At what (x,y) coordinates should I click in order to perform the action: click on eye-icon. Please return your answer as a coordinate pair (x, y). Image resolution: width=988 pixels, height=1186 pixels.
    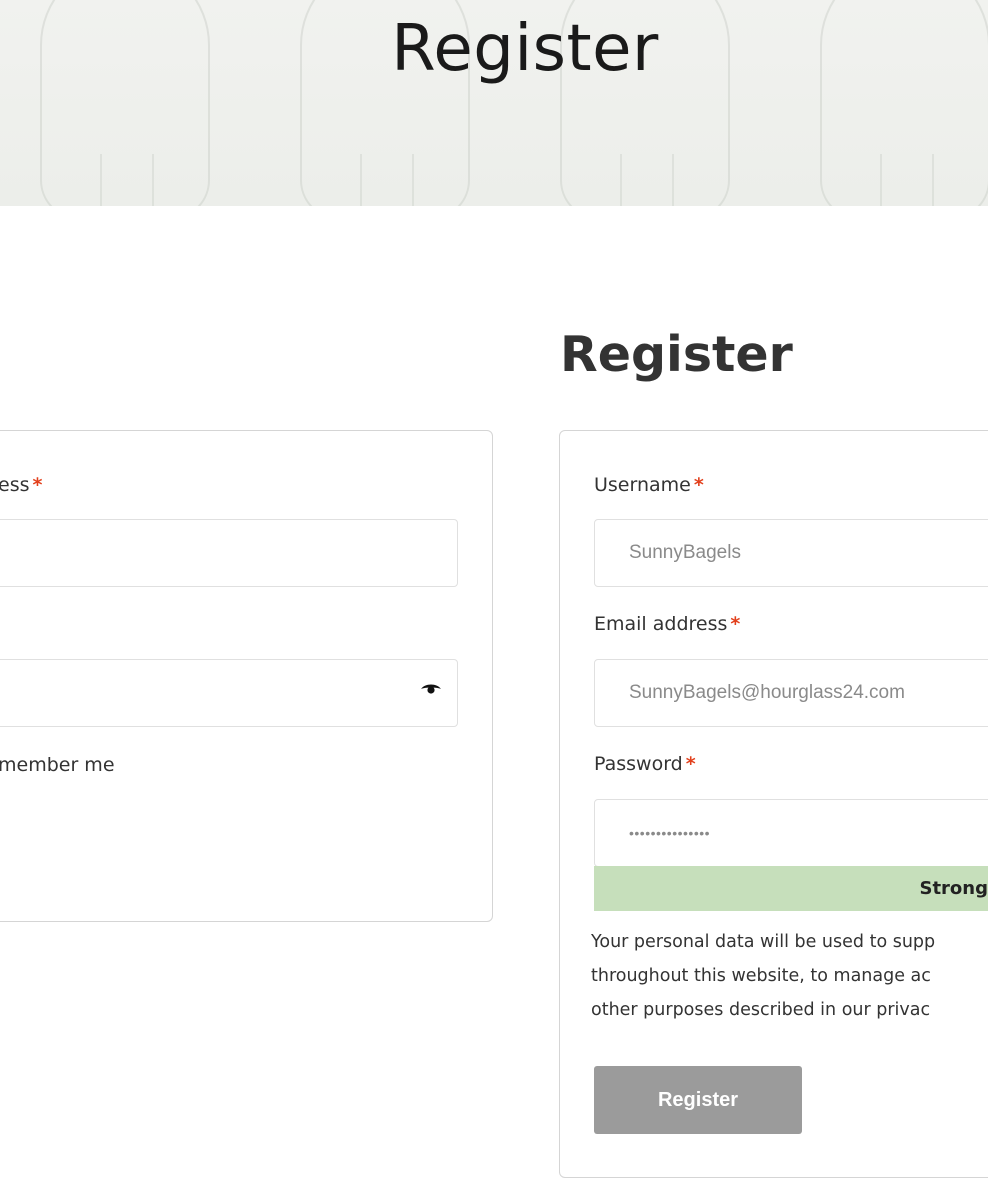
    Looking at the image, I should click on (431, 689).